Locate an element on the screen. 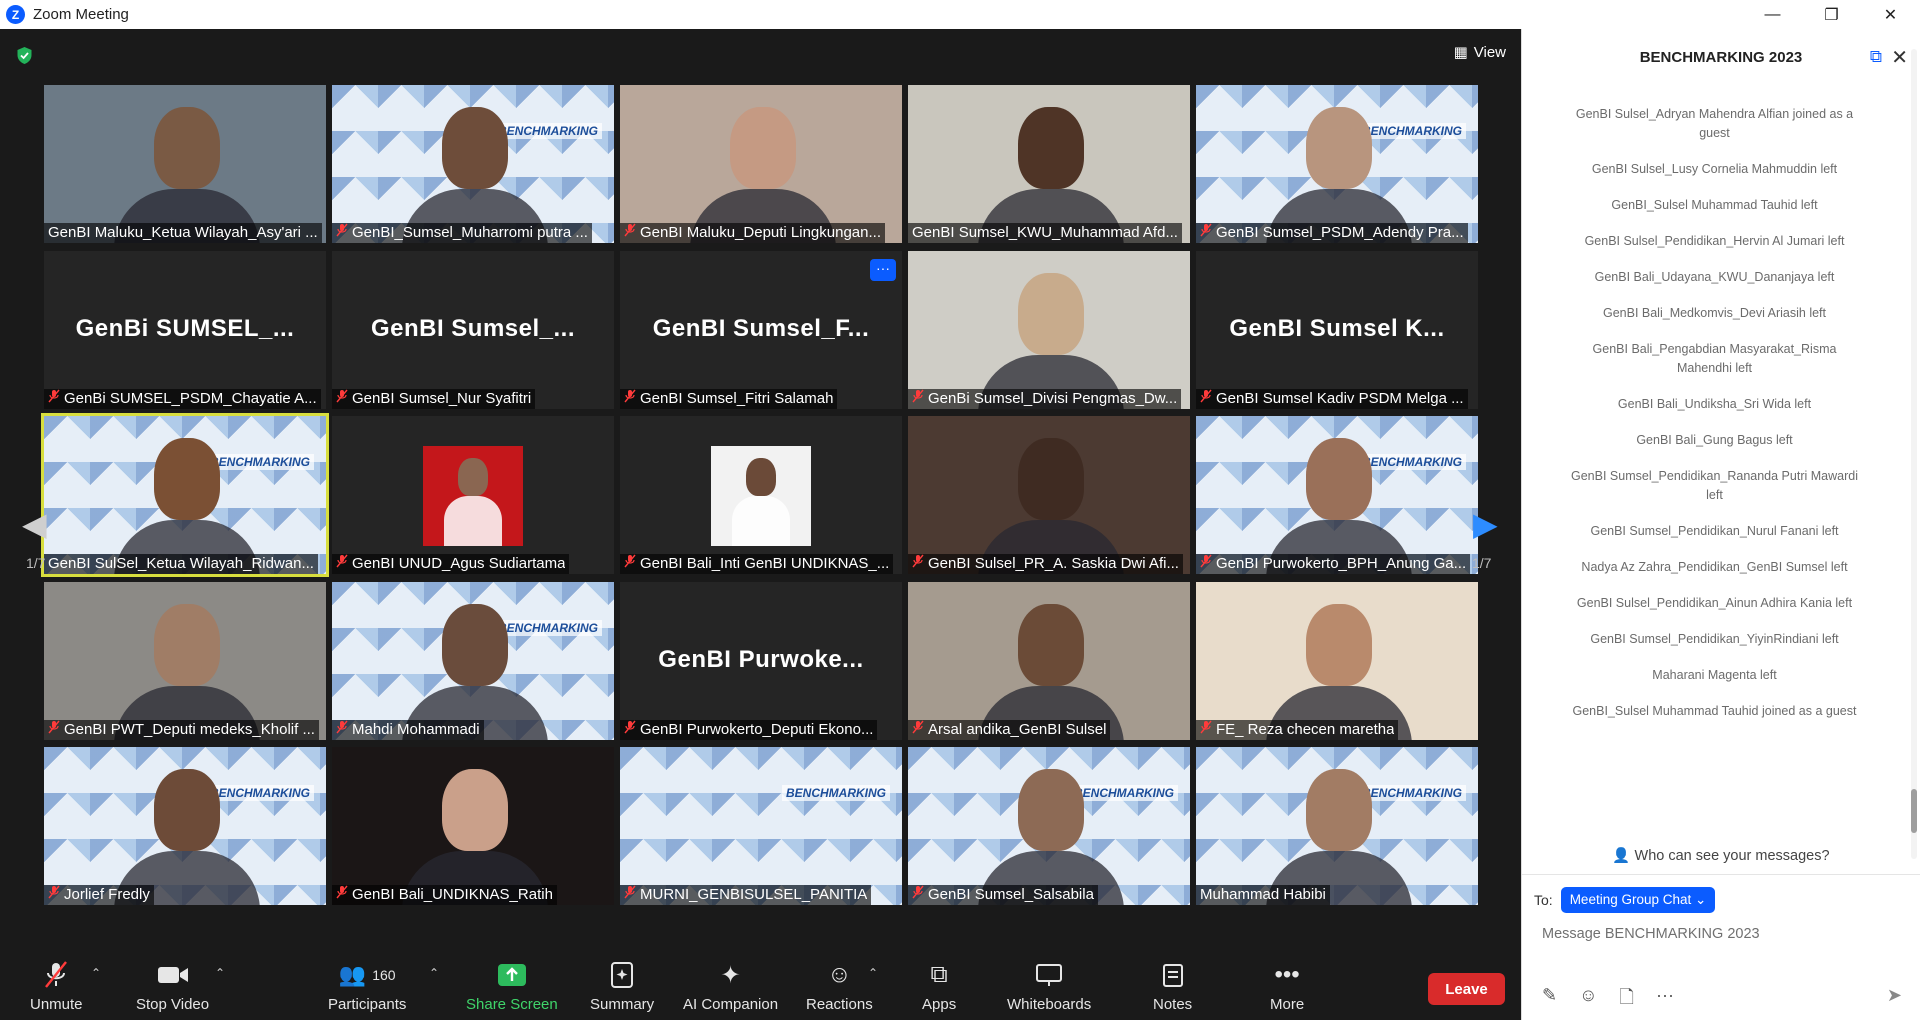 This screenshot has width=1920, height=1020. participant-tile: BENCHMARKING Mahdi Mohammadi is located at coordinates (473, 661).